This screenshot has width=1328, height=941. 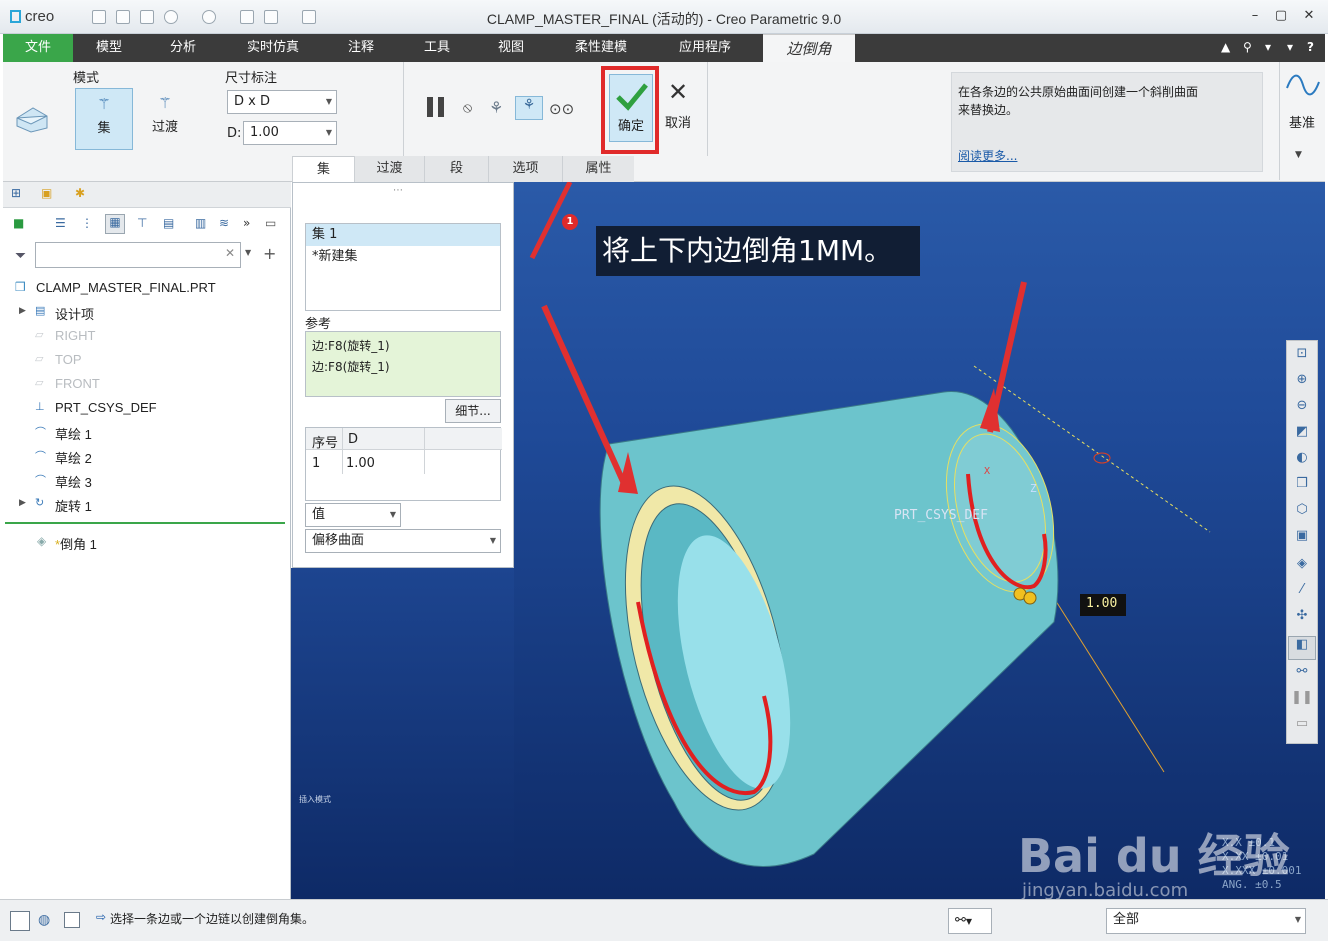 What do you see at coordinates (109, 48) in the screenshot?
I see `menu-model: 模型` at bounding box center [109, 48].